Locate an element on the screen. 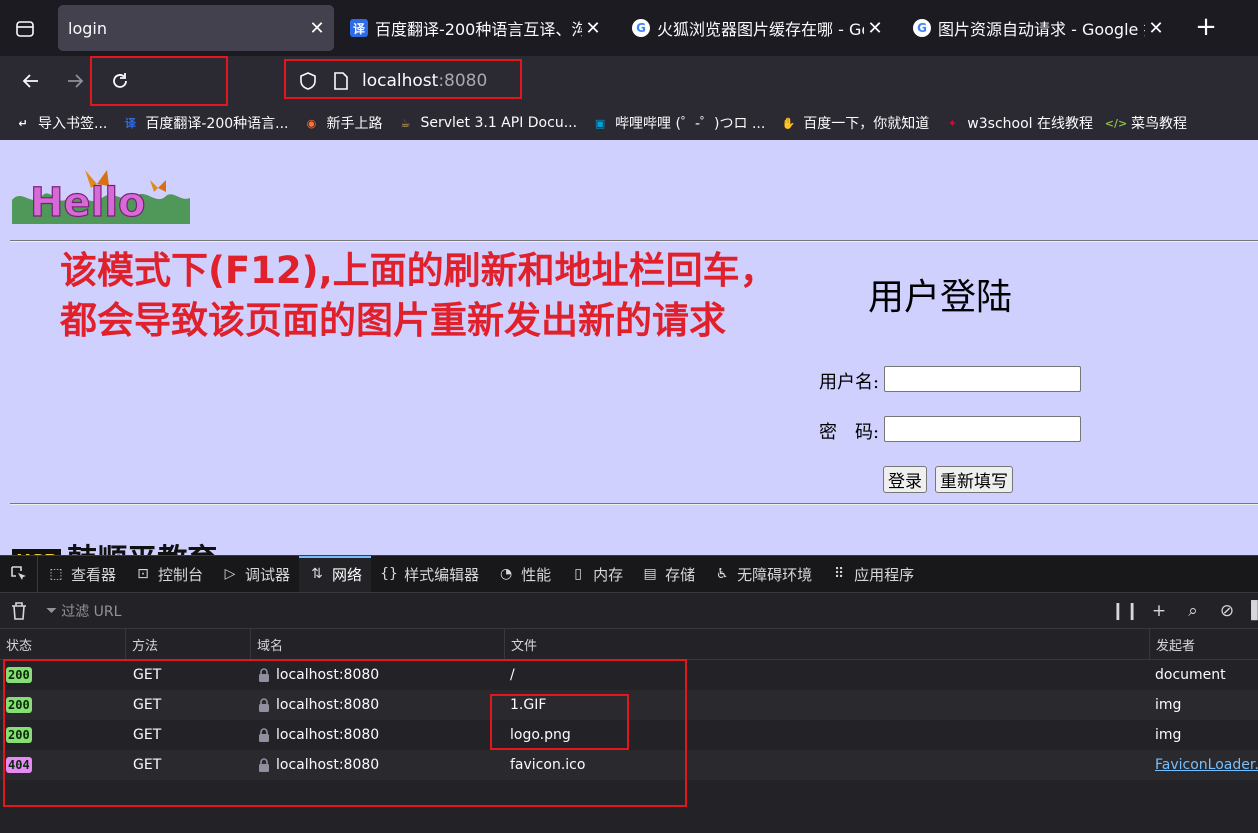 The image size is (1258, 833). devtools-tab-label: 查看器 is located at coordinates (94, 574).